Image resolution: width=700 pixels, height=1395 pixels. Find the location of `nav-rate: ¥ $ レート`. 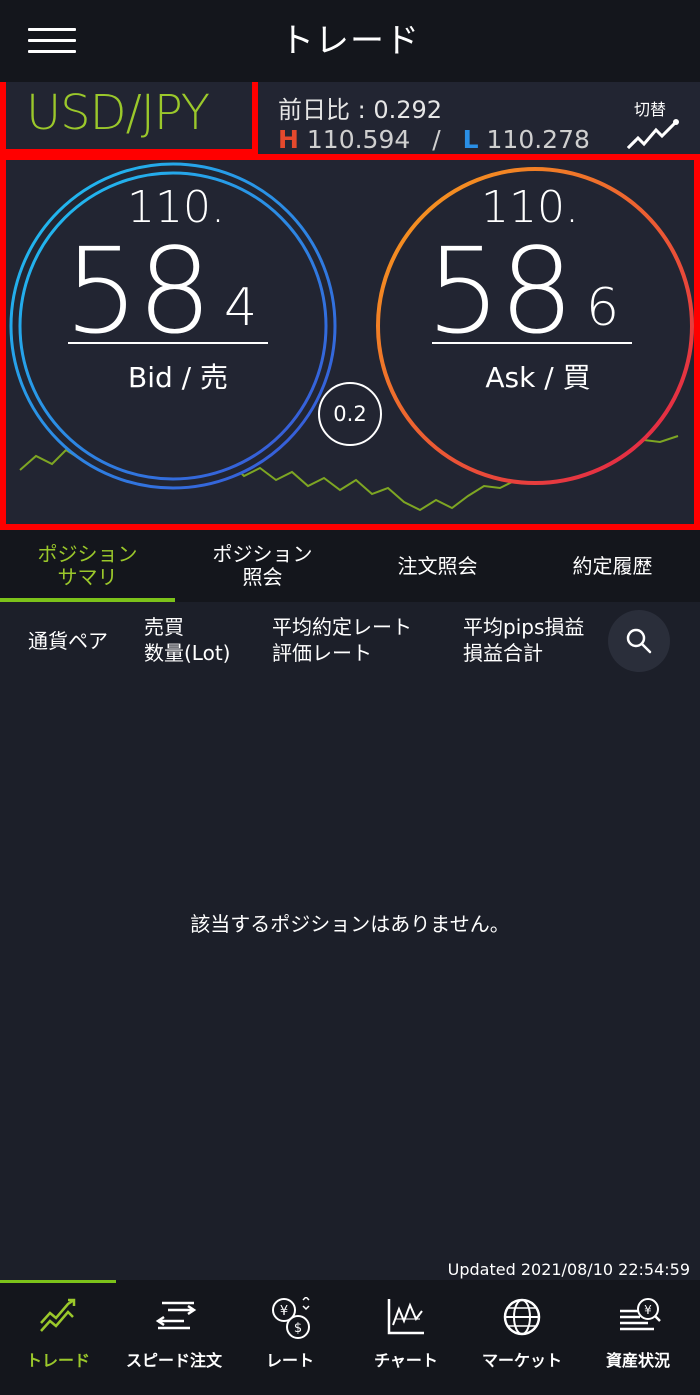

nav-rate: ¥ $ レート is located at coordinates (290, 1339).